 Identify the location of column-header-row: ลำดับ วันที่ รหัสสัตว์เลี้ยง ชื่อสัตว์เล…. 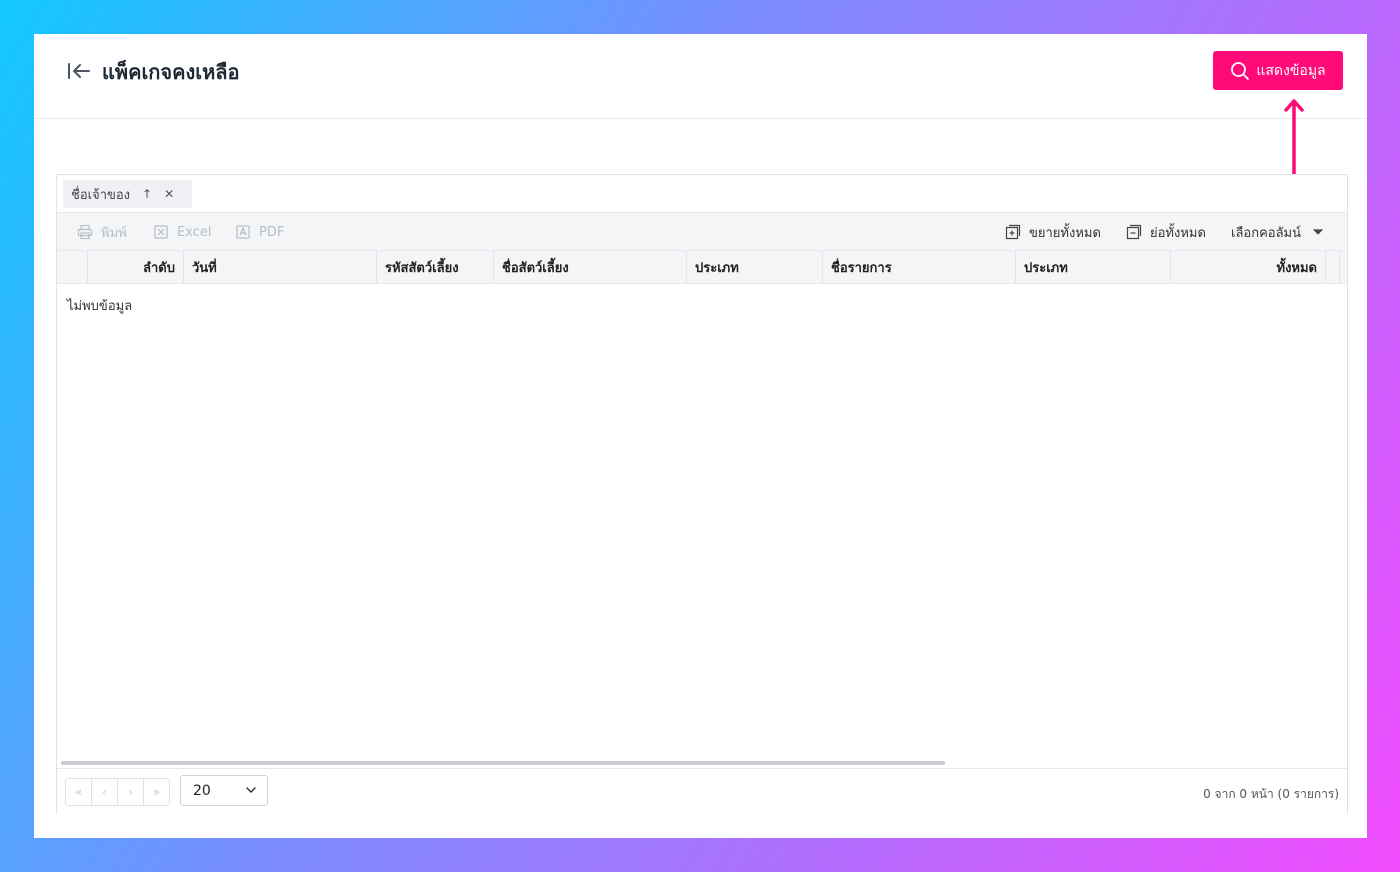
(702, 267).